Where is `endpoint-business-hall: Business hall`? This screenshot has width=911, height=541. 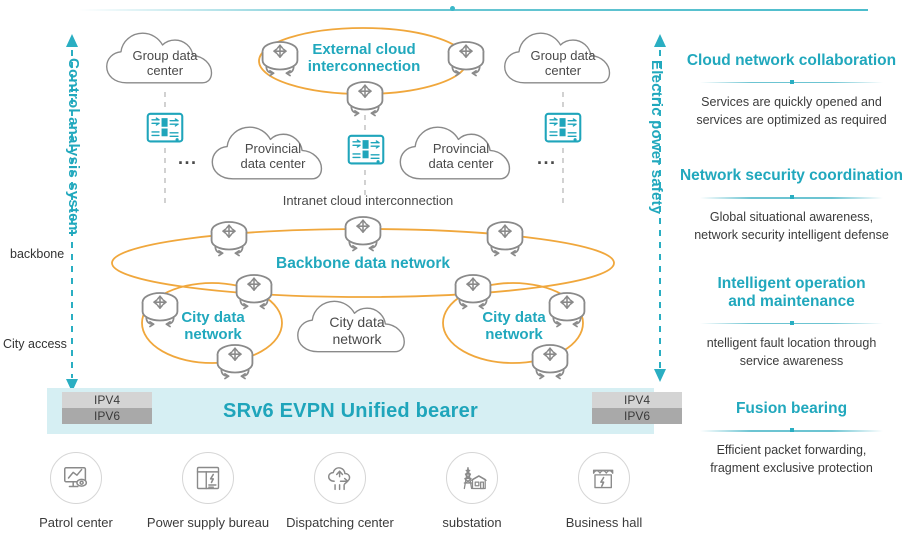 endpoint-business-hall: Business hall is located at coordinates (604, 491).